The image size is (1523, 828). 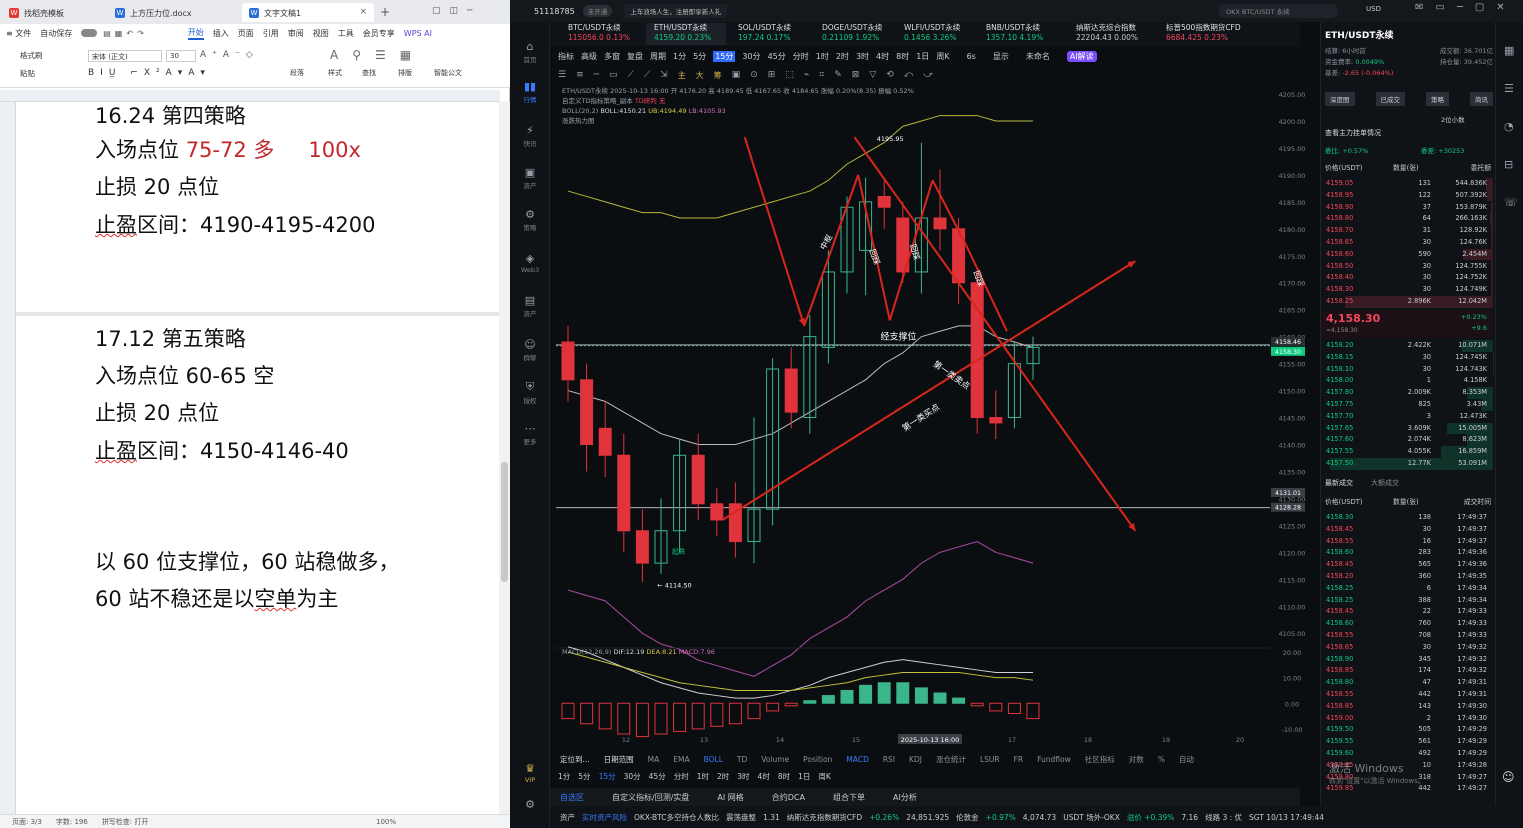 I want to click on menu-review: 审阅, so click(x=296, y=33).